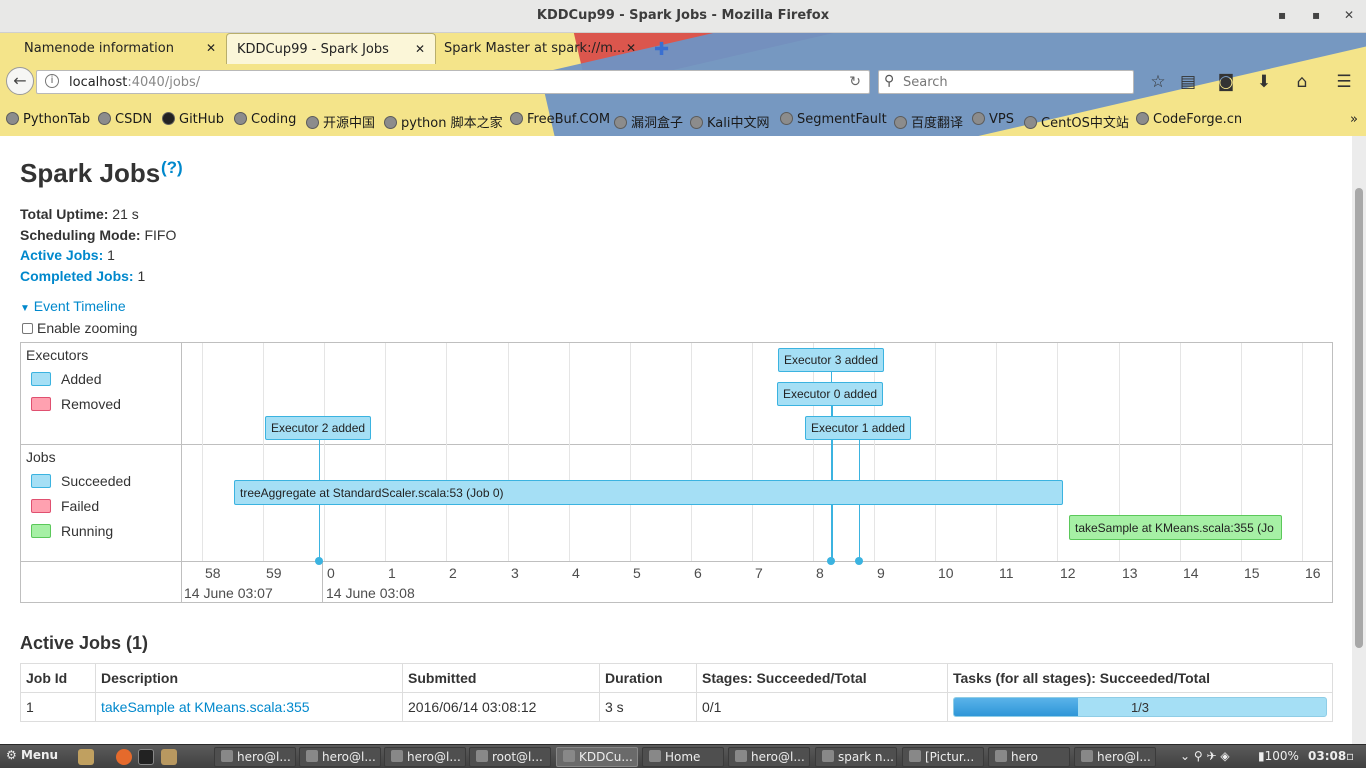 The width and height of the screenshot is (1366, 768). I want to click on taskbar-window-item: Home, so click(683, 757).